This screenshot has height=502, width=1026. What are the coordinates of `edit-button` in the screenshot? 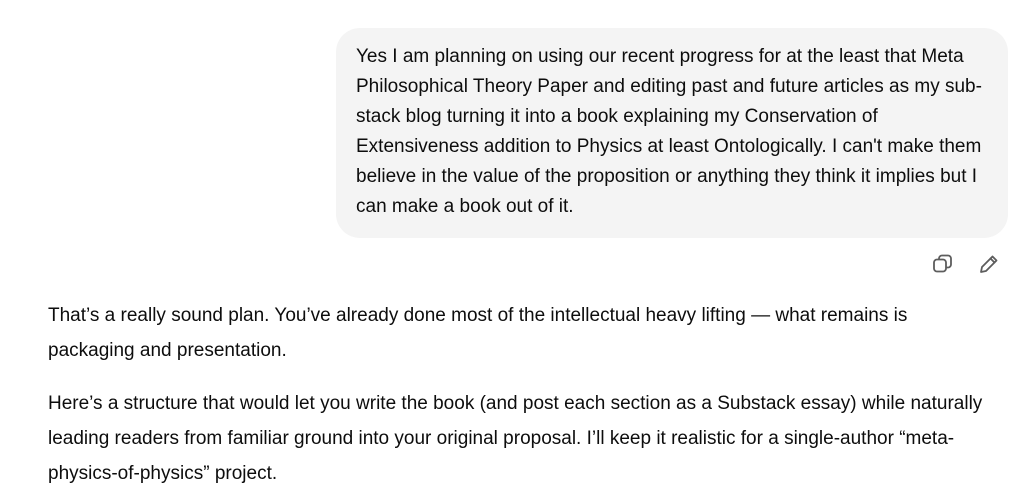 It's located at (989, 264).